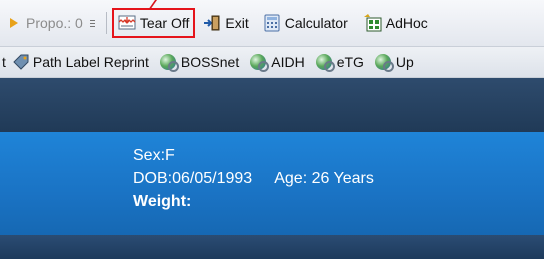 This screenshot has height=259, width=544. Describe the element at coordinates (237, 23) in the screenshot. I see `exit-label: Exit` at that location.